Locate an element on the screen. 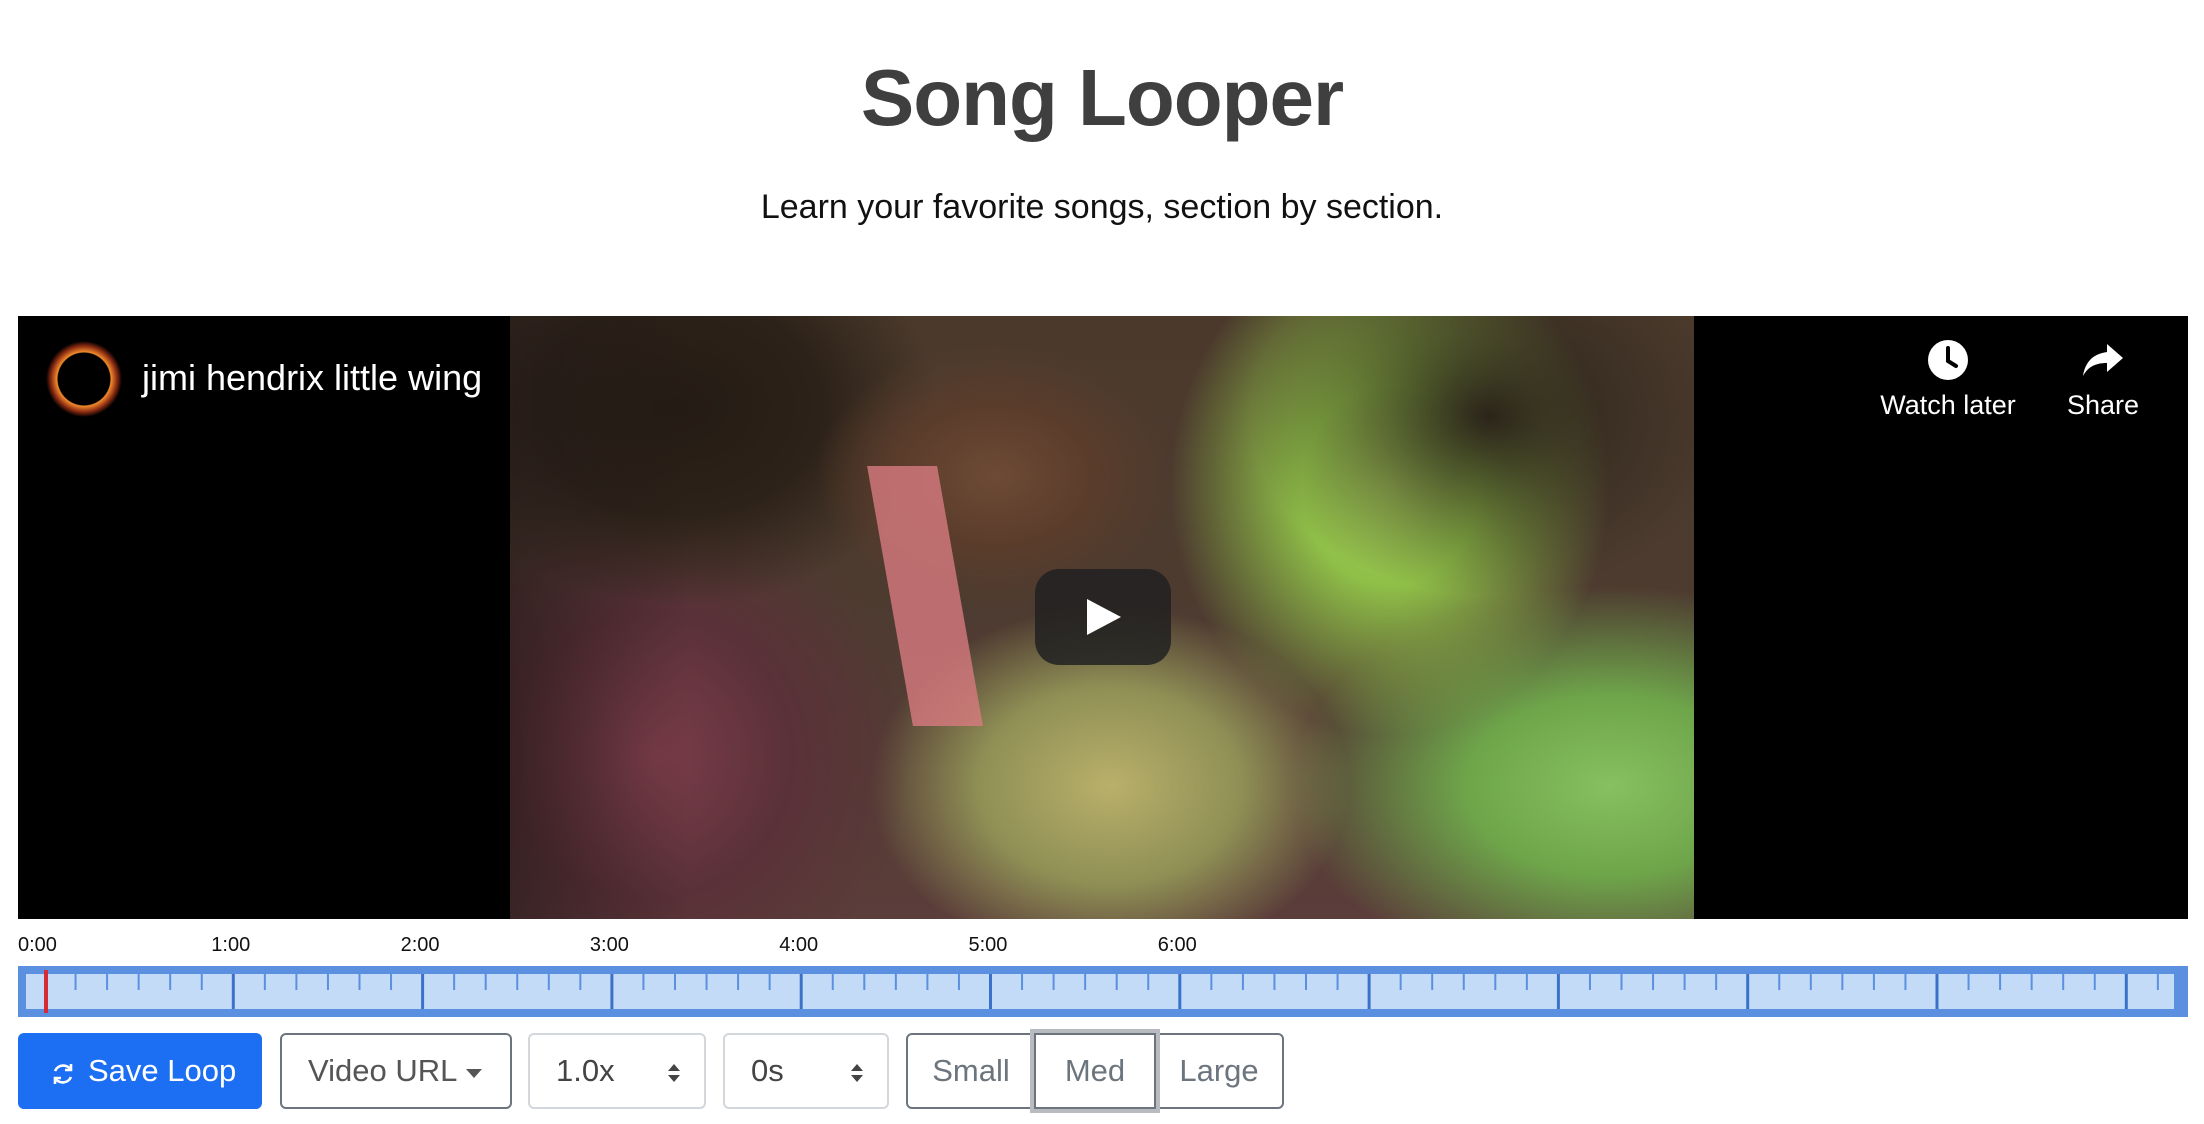  video-title: jimi hendrix little wing is located at coordinates (312, 378).